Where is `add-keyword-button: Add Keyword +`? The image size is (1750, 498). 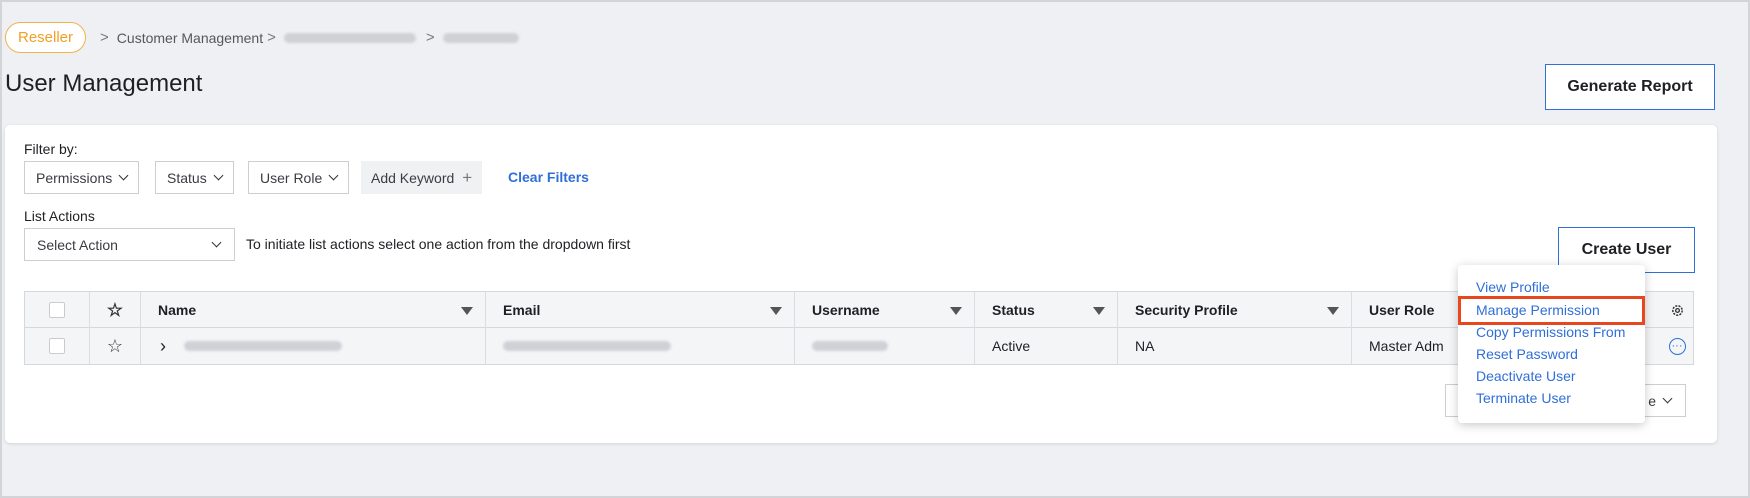
add-keyword-button: Add Keyword + is located at coordinates (422, 177).